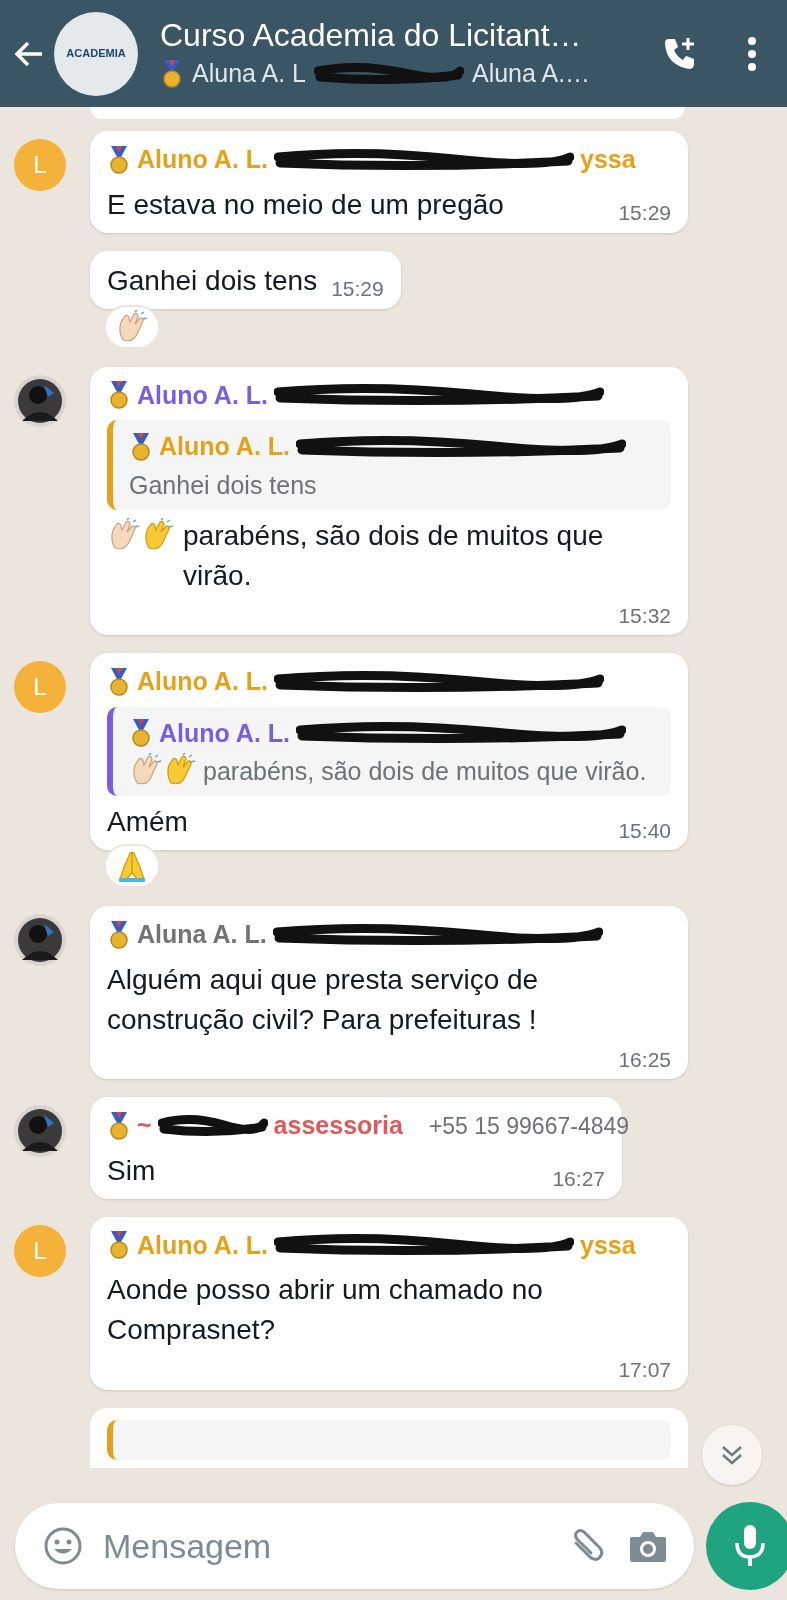 The image size is (787, 1600). Describe the element at coordinates (644, 1370) in the screenshot. I see `message-time: 17:07` at that location.